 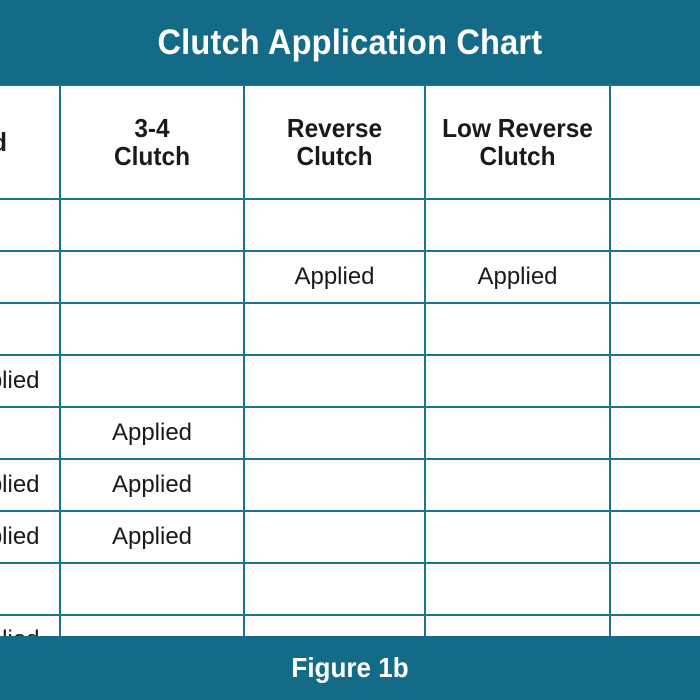 I want to click on column-header-2-label: Reverse Clutch, so click(x=334, y=142).